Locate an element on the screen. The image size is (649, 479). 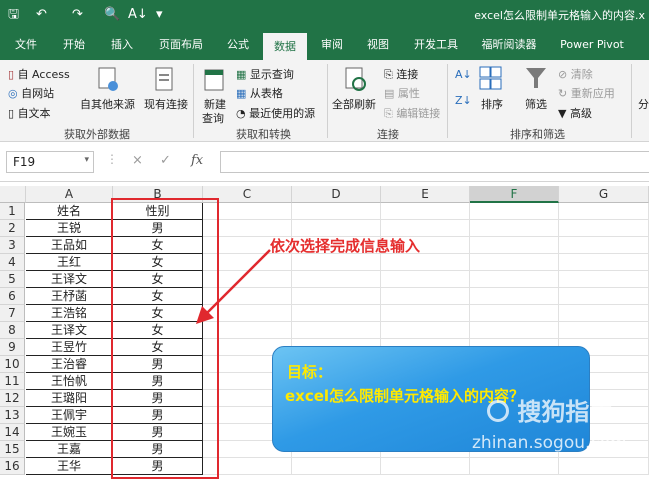
cell-a7: 王浩铭 is located at coordinates (69, 313).